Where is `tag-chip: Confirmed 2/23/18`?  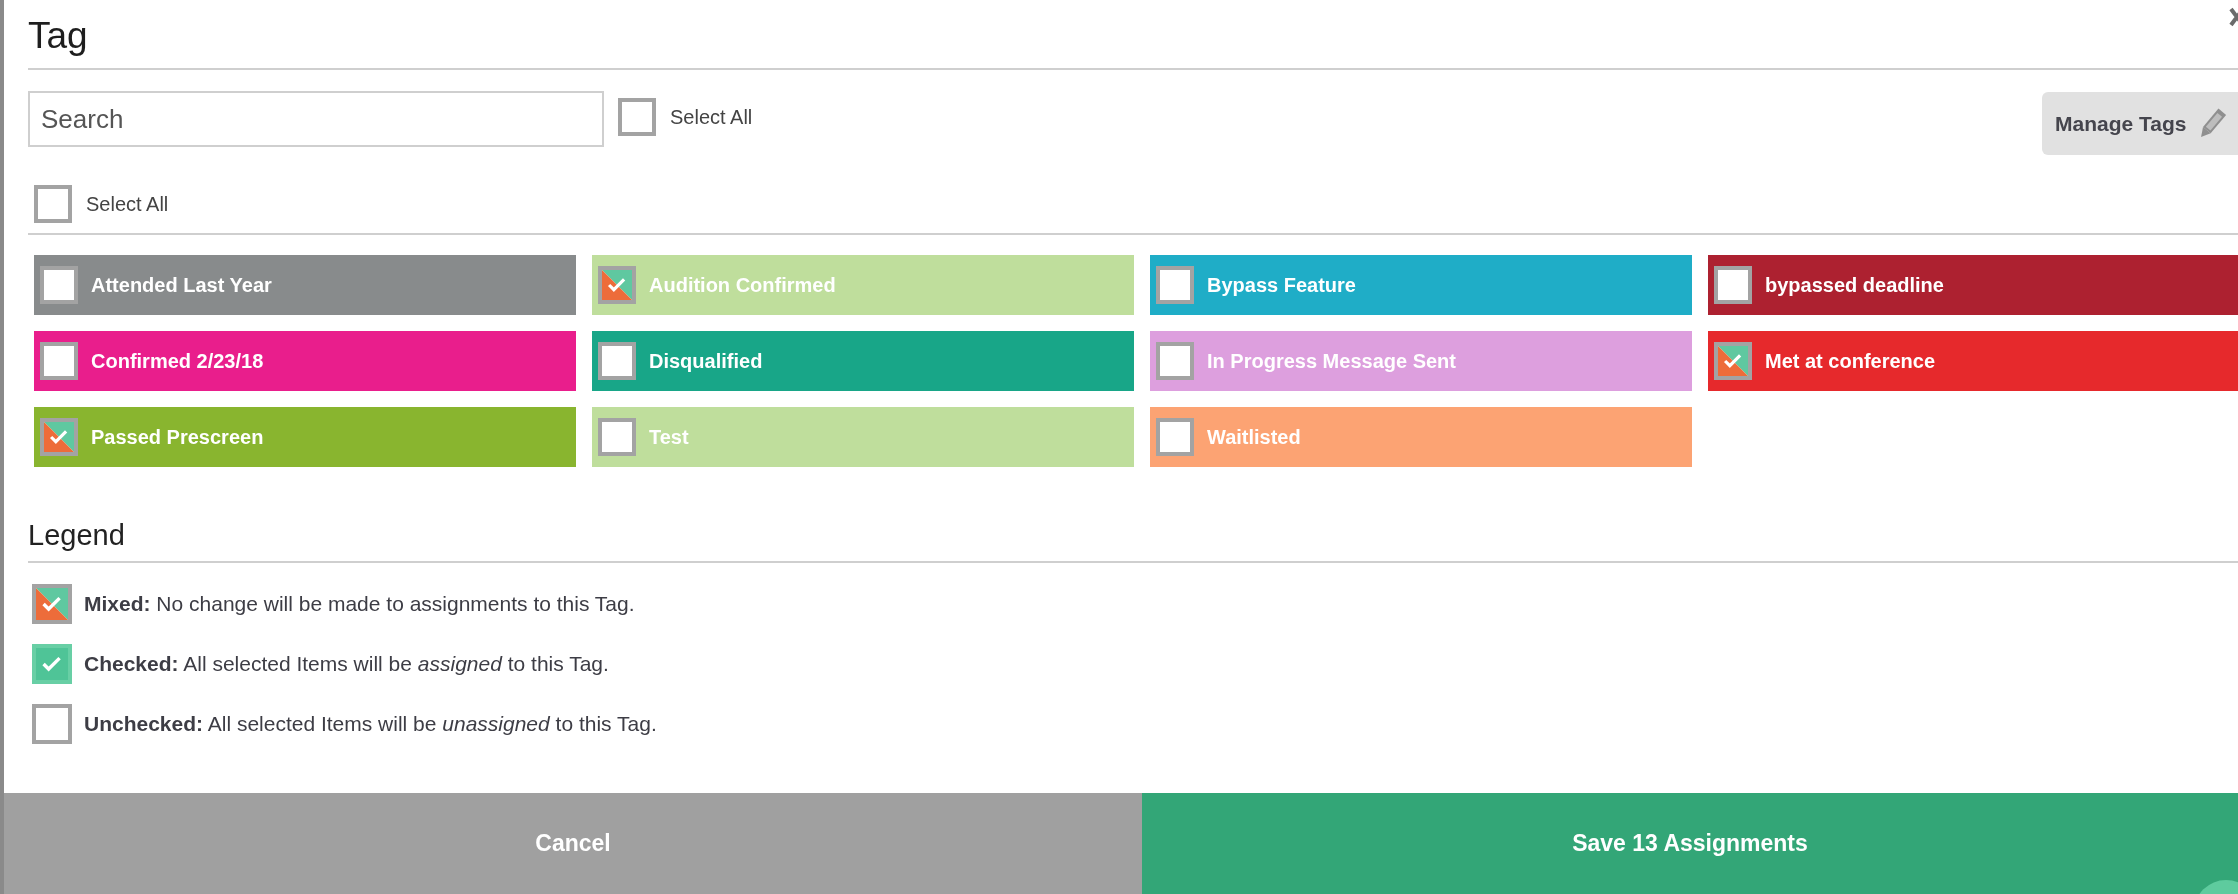 tag-chip: Confirmed 2/23/18 is located at coordinates (305, 361).